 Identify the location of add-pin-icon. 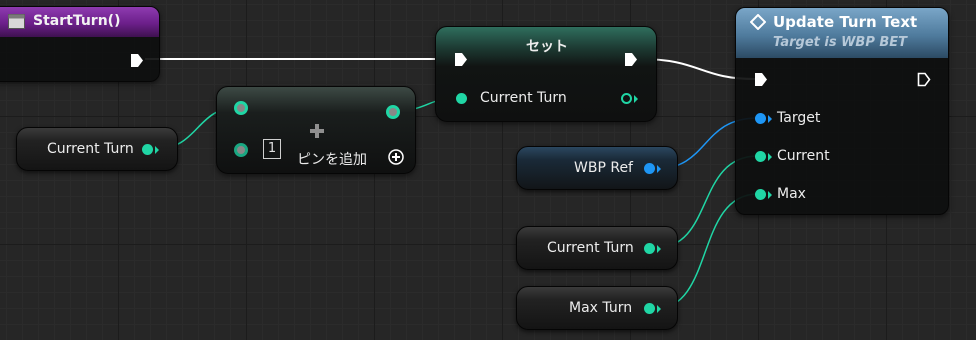
(396, 159).